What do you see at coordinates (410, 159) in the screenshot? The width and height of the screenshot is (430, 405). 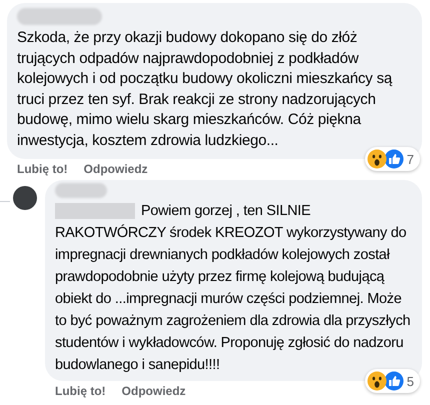 I see `reaction-count: 7` at bounding box center [410, 159].